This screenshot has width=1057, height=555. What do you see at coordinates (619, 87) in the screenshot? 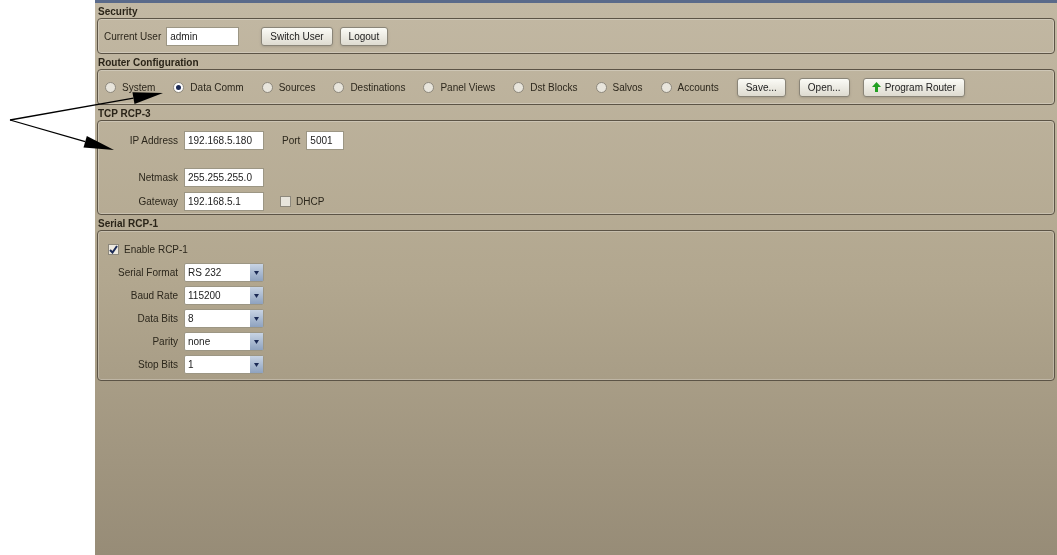
I see `view-radio: Salvos` at bounding box center [619, 87].